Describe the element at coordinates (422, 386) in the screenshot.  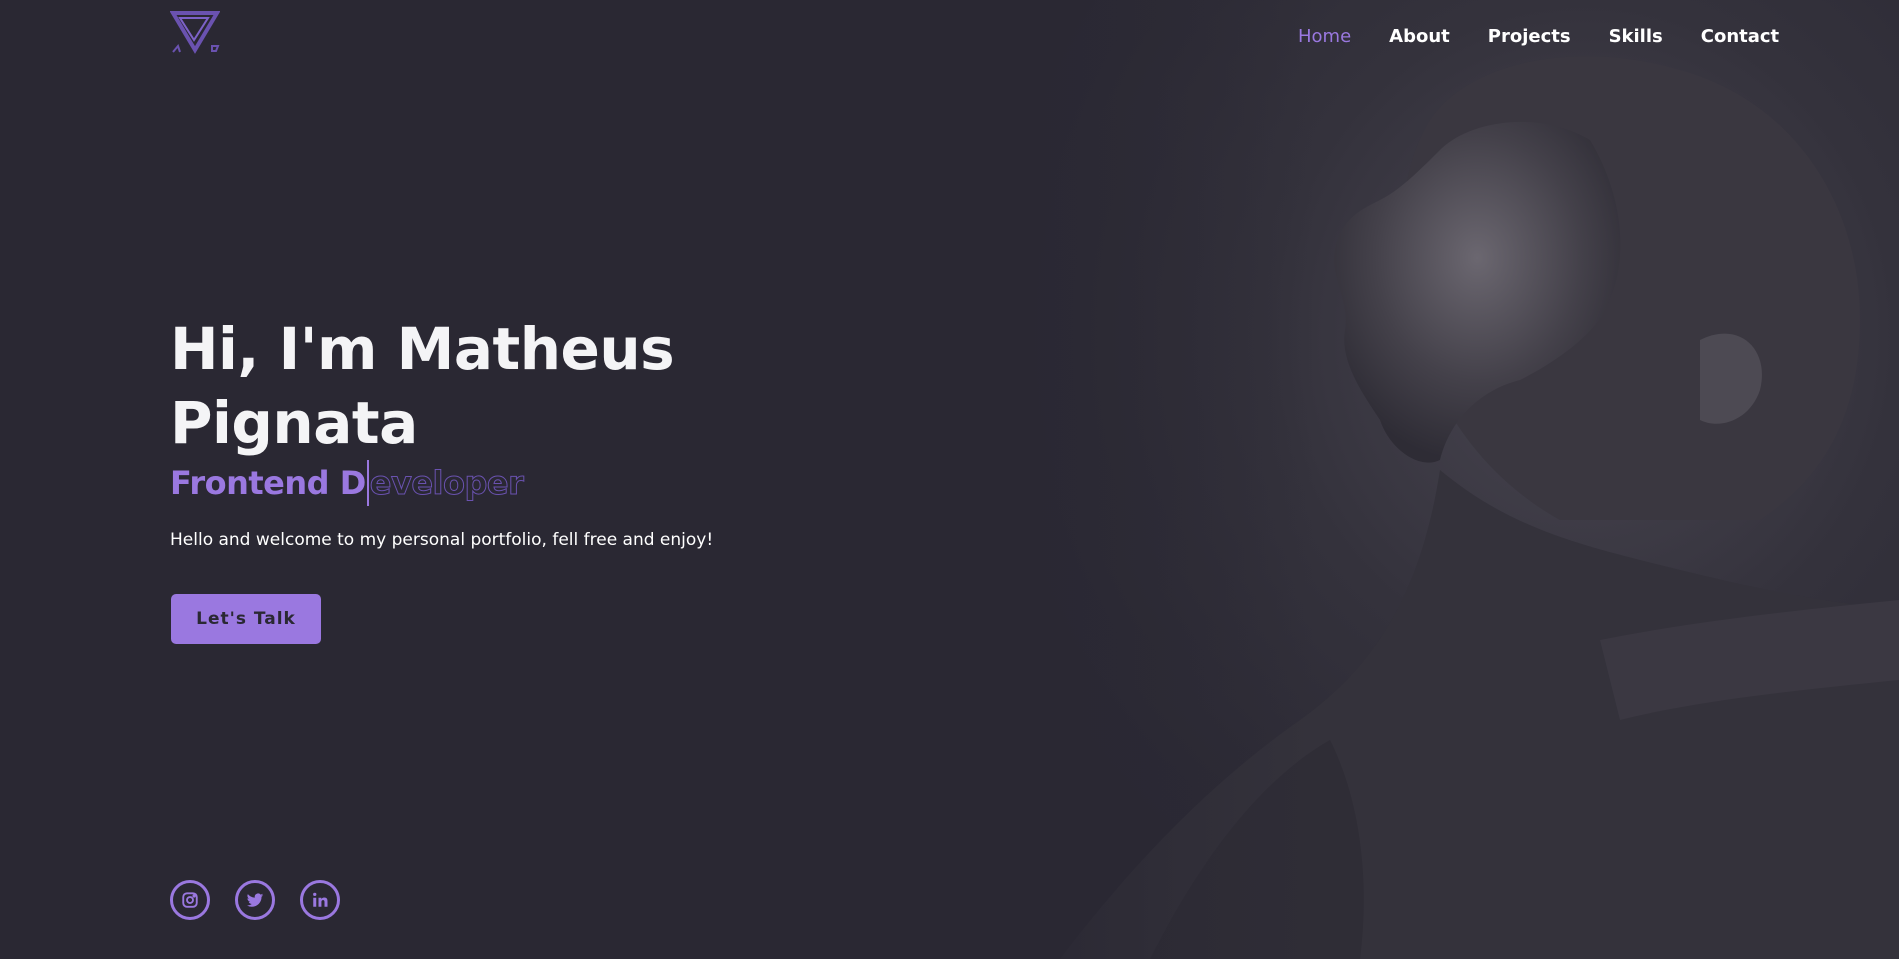
I see `hero-headline: Hi, I'm Matheus Pignata` at that location.